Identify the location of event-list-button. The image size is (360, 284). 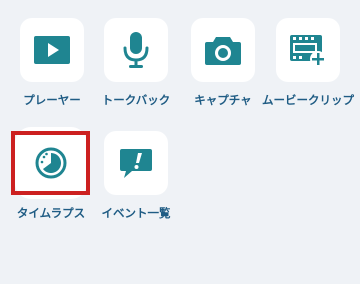
(136, 163).